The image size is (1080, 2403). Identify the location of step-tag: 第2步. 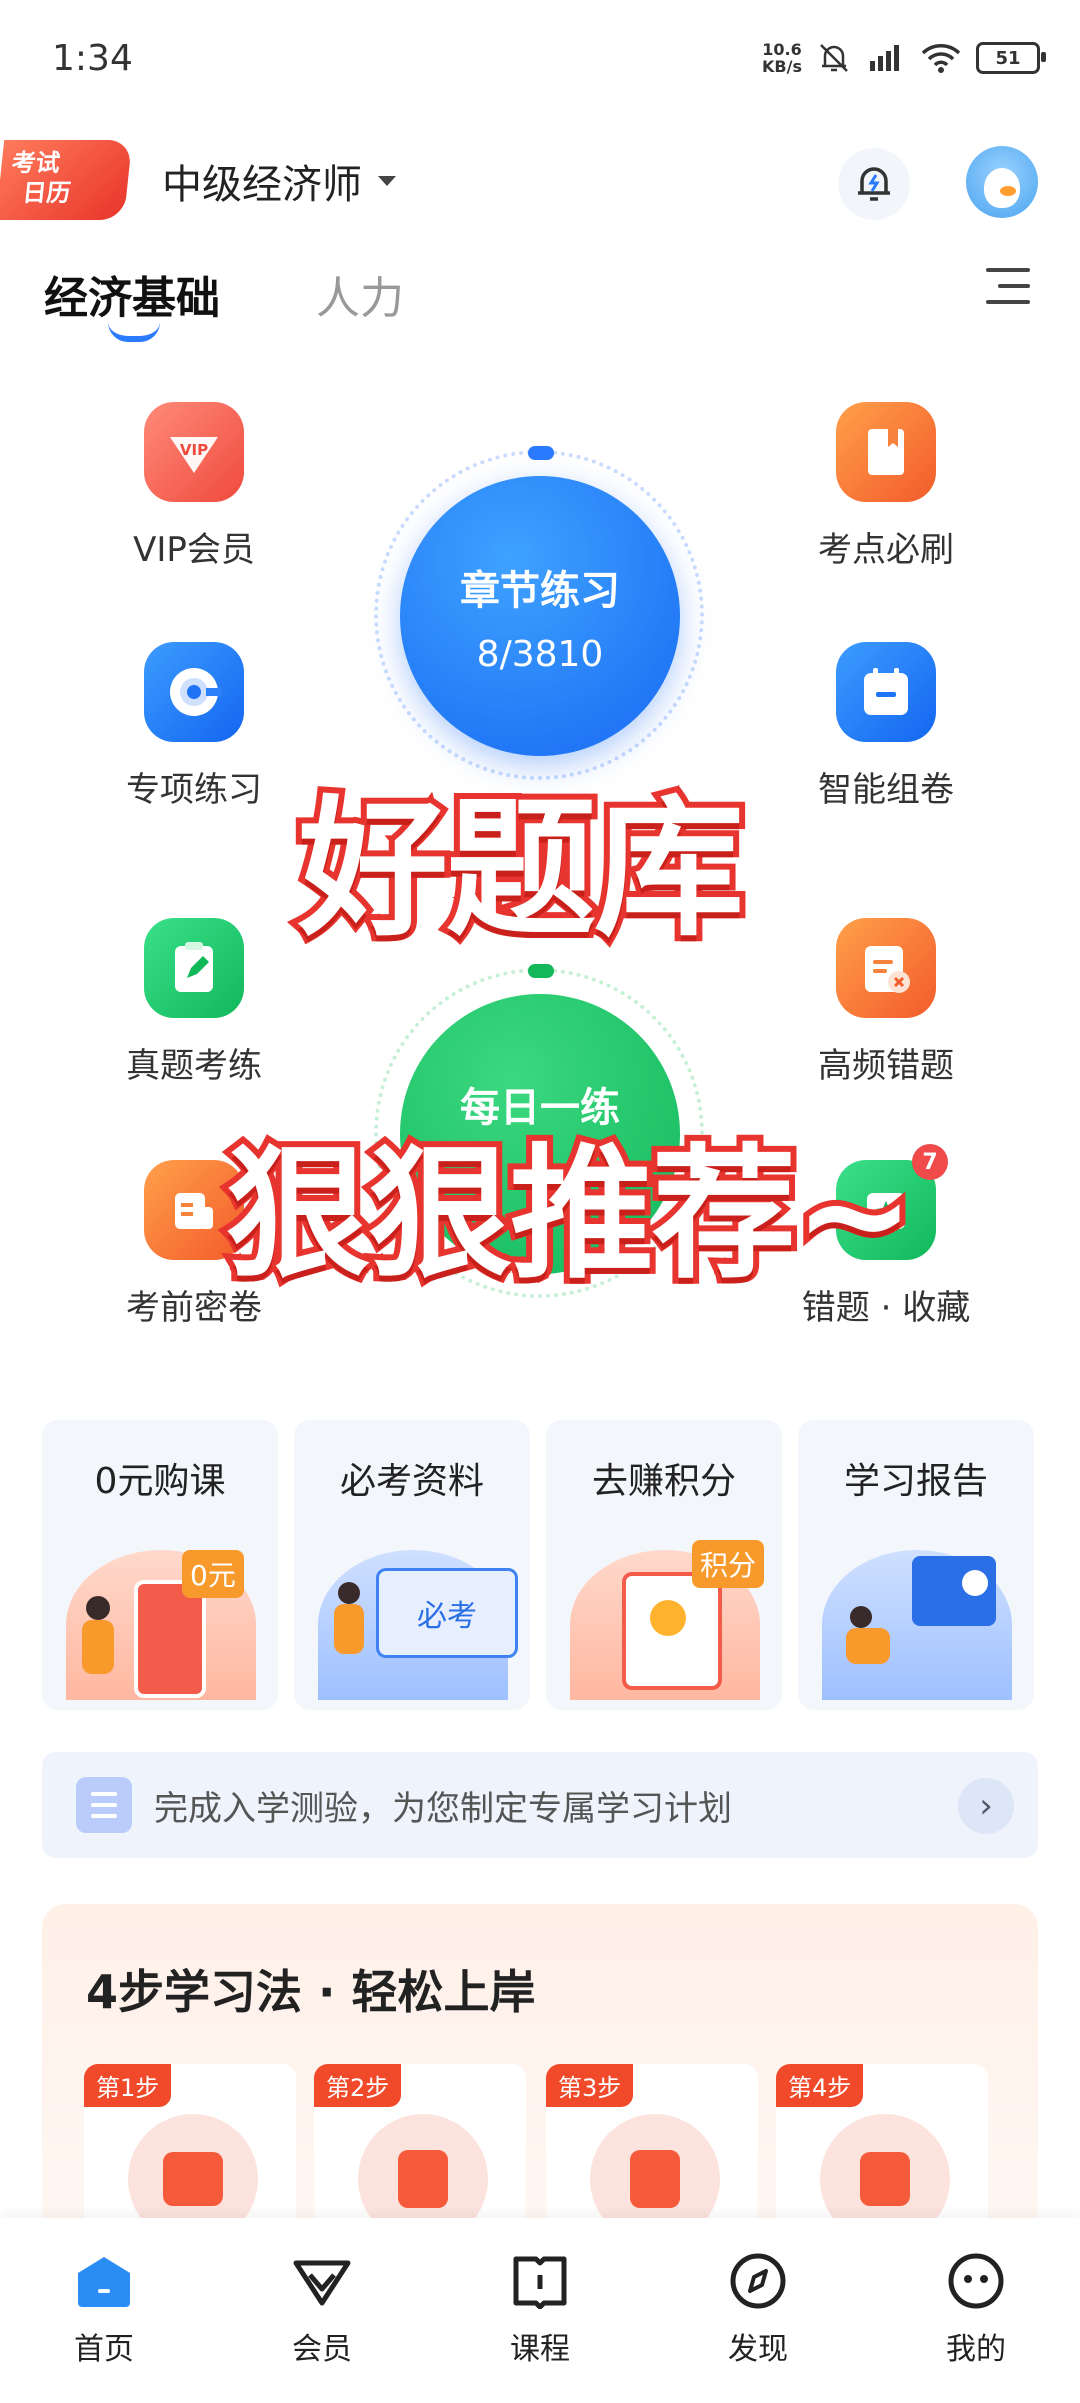
(358, 2085).